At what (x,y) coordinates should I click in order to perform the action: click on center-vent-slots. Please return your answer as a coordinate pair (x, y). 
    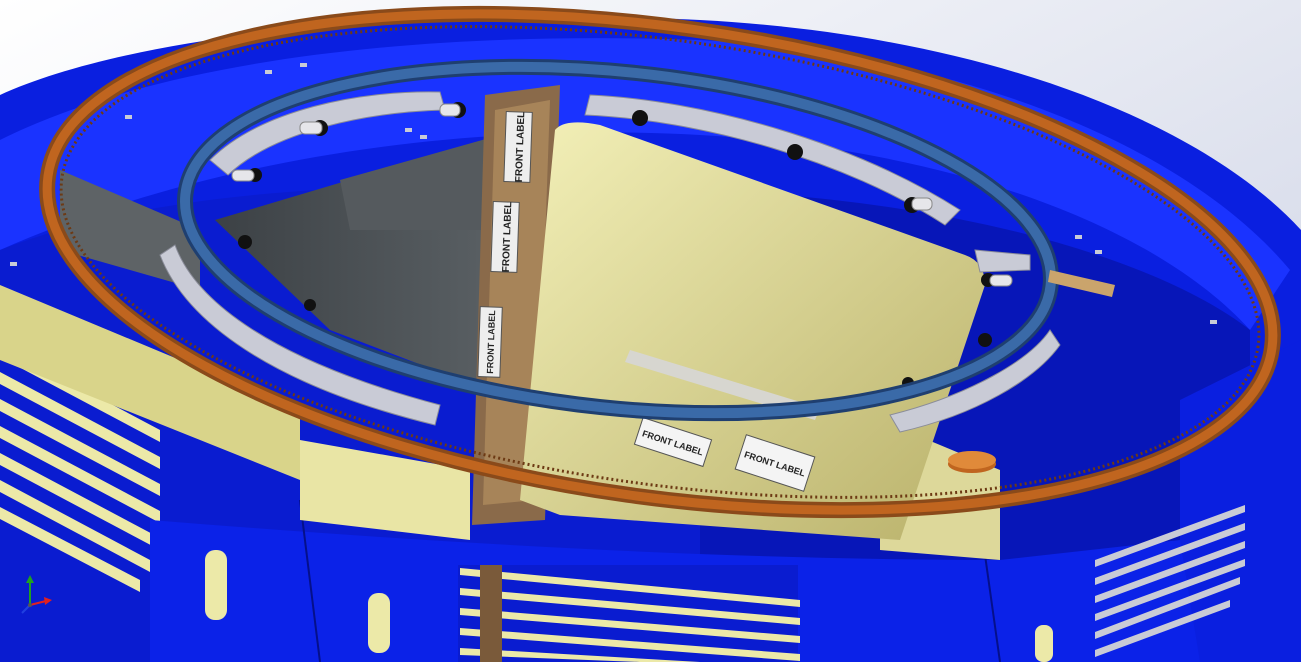
    Looking at the image, I should click on (629, 613).